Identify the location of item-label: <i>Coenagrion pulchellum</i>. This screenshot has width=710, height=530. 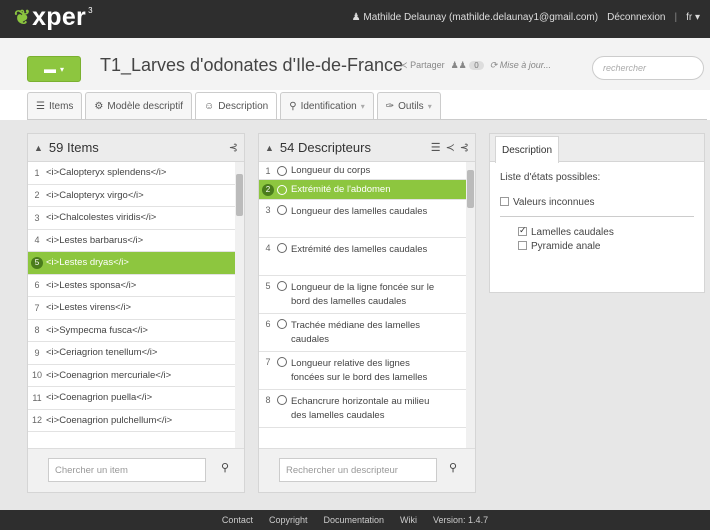
(109, 420).